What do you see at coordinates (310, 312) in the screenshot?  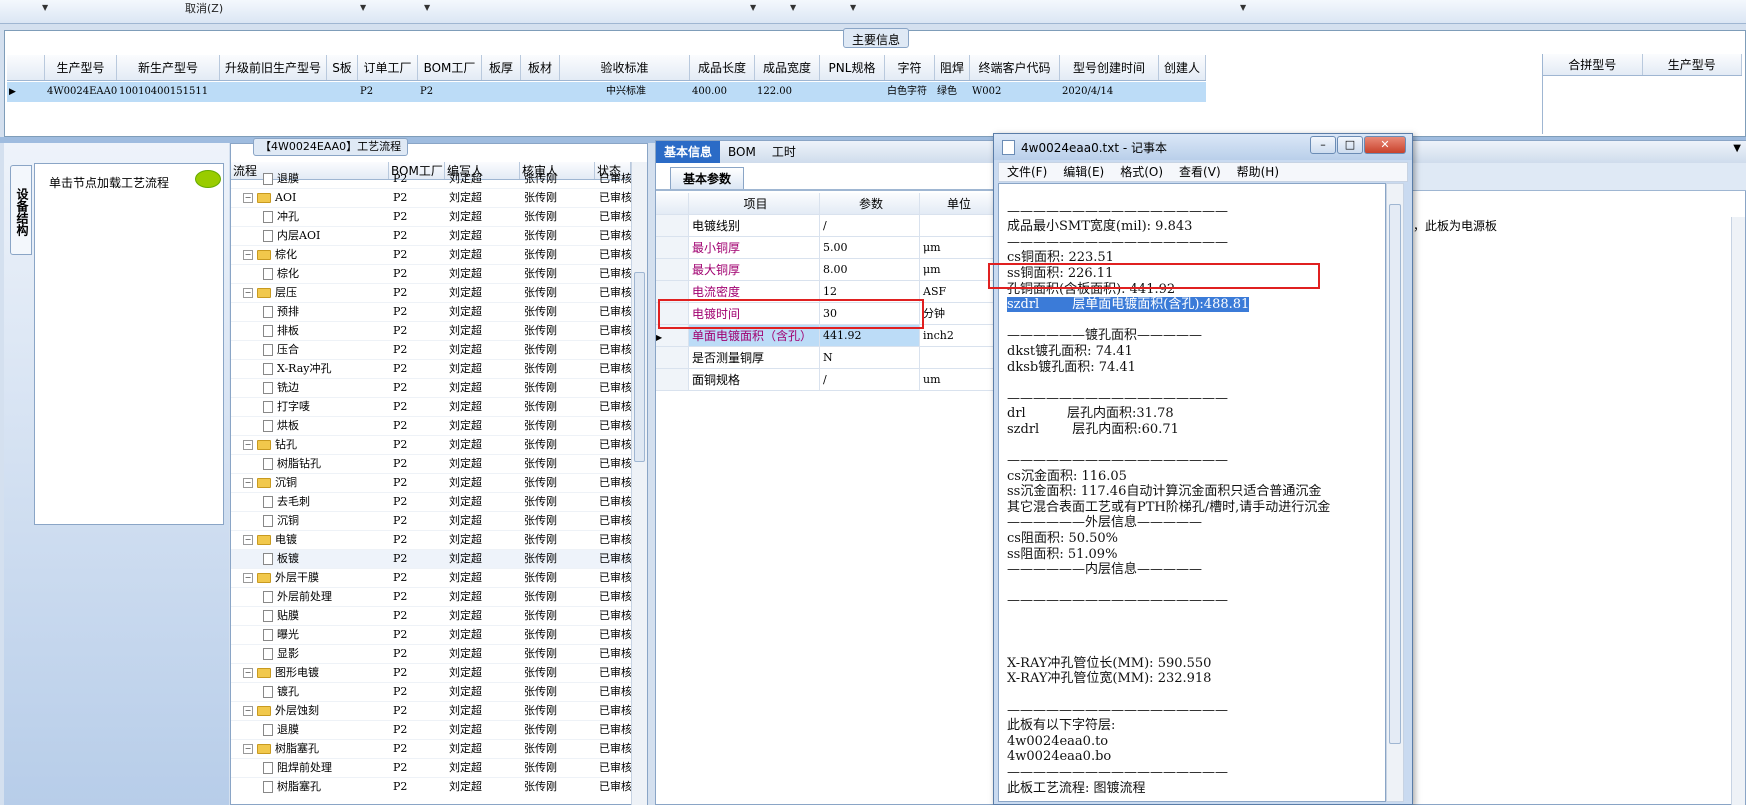 I see `tree-node: 预排` at bounding box center [310, 312].